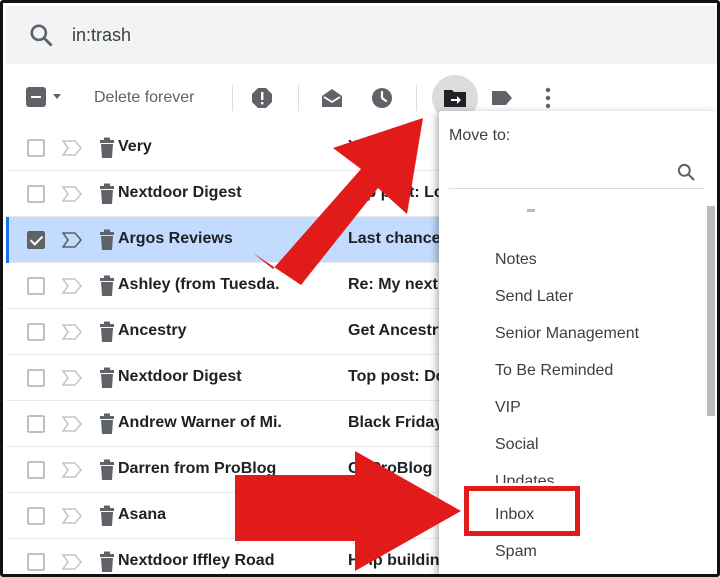  Describe the element at coordinates (36, 97) in the screenshot. I see `select-all-checkbox` at that location.